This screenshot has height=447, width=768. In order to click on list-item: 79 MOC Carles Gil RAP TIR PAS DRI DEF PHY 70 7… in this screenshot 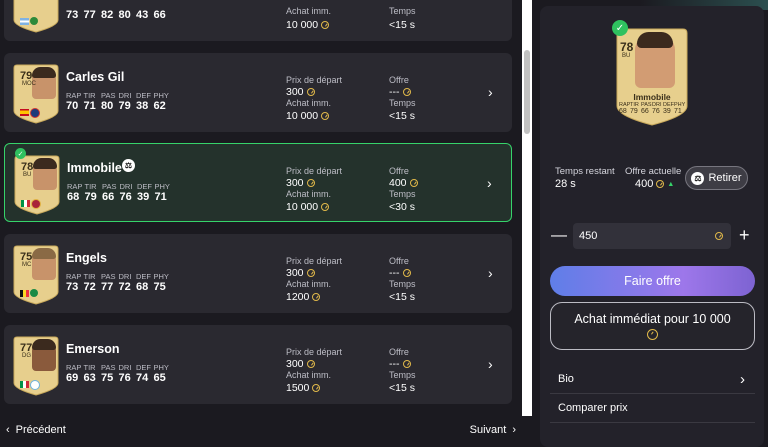, I will do `click(258, 92)`.